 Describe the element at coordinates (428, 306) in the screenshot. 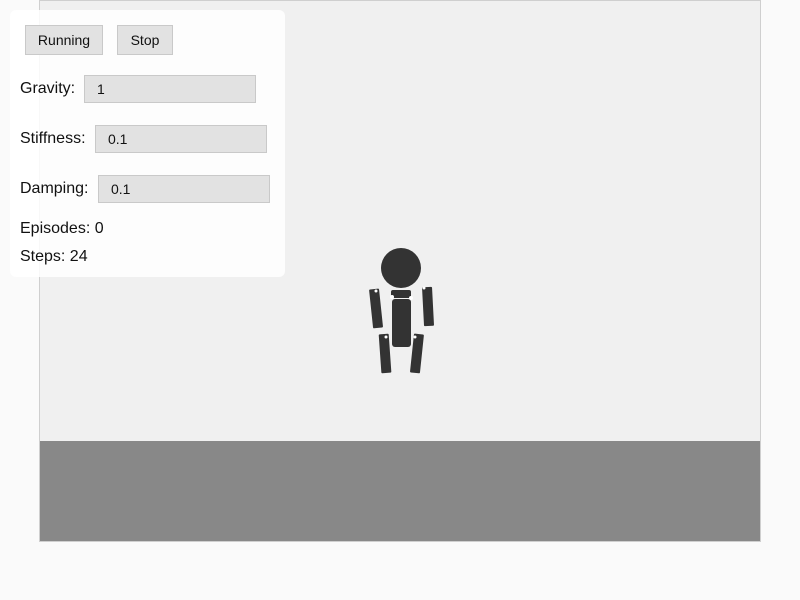

I see `ragdoll-right-arm` at that location.